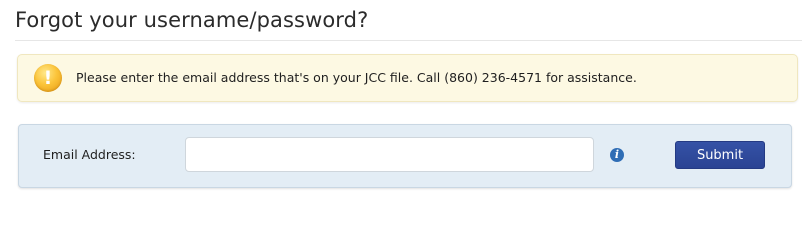 Image resolution: width=811 pixels, height=240 pixels. I want to click on info-icon: i, so click(617, 155).